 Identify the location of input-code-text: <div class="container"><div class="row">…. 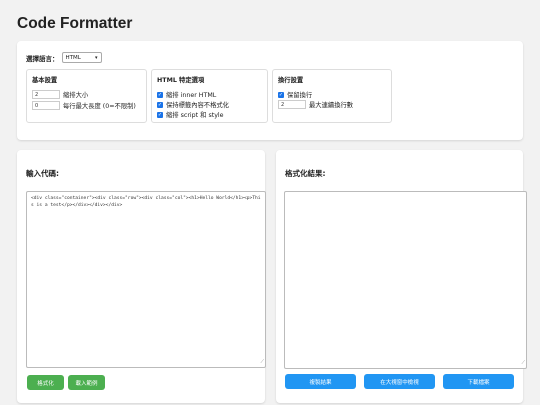
(146, 202).